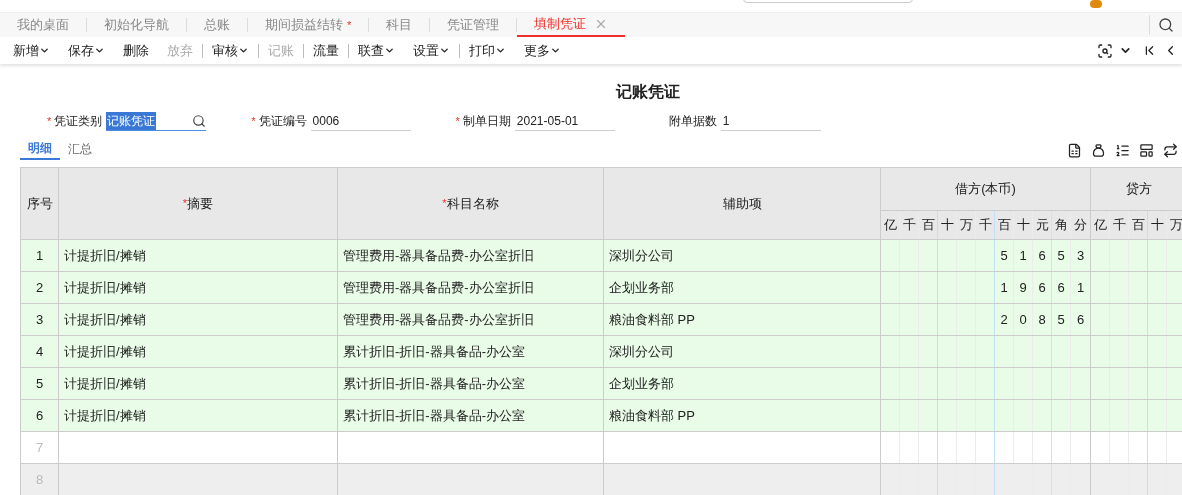 The image size is (1182, 495). I want to click on table-cell-text: 深圳分公司, so click(641, 351).